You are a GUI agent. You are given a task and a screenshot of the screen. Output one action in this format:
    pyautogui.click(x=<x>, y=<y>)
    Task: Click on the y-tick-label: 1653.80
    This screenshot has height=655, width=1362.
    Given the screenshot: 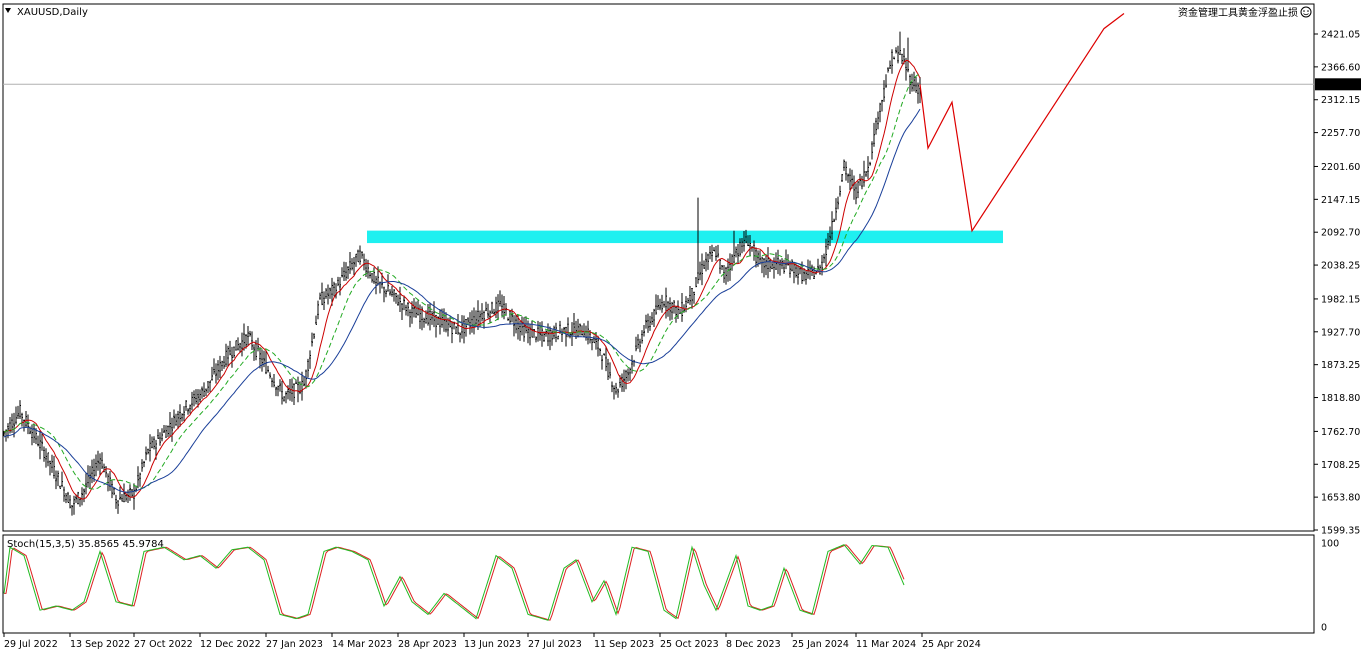 What is the action you would take?
    pyautogui.click(x=1340, y=498)
    